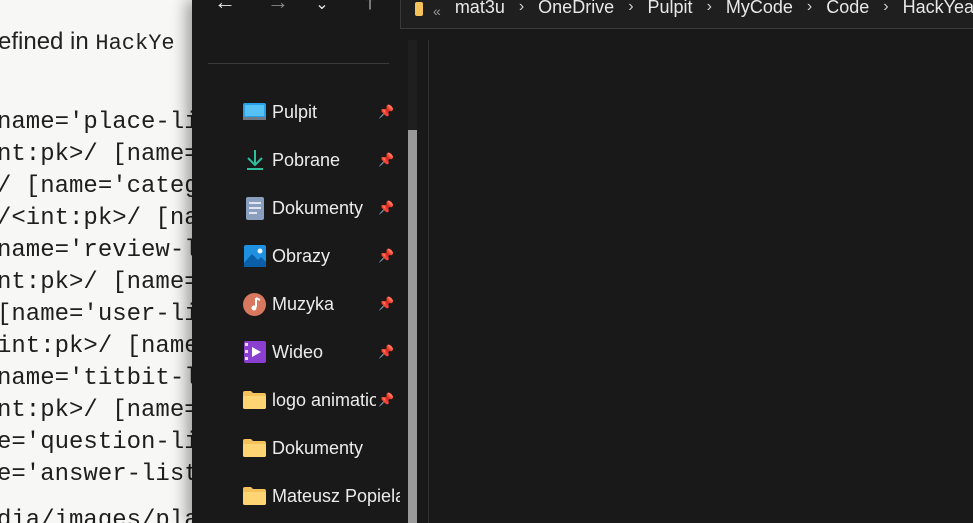 The width and height of the screenshot is (973, 523). I want to click on sidebar-item-label: Mateusz Popiela, so click(336, 495).